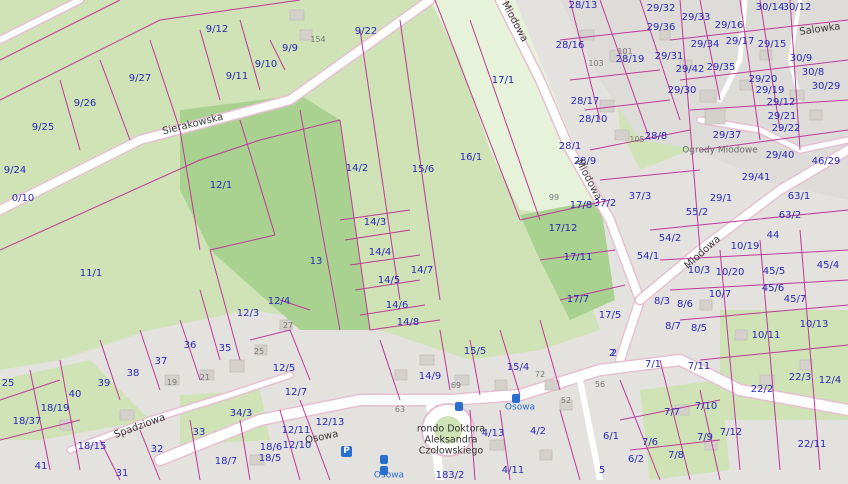 This screenshot has height=484, width=848. What do you see at coordinates (241, 414) in the screenshot?
I see `parcel-label: 34/3` at bounding box center [241, 414].